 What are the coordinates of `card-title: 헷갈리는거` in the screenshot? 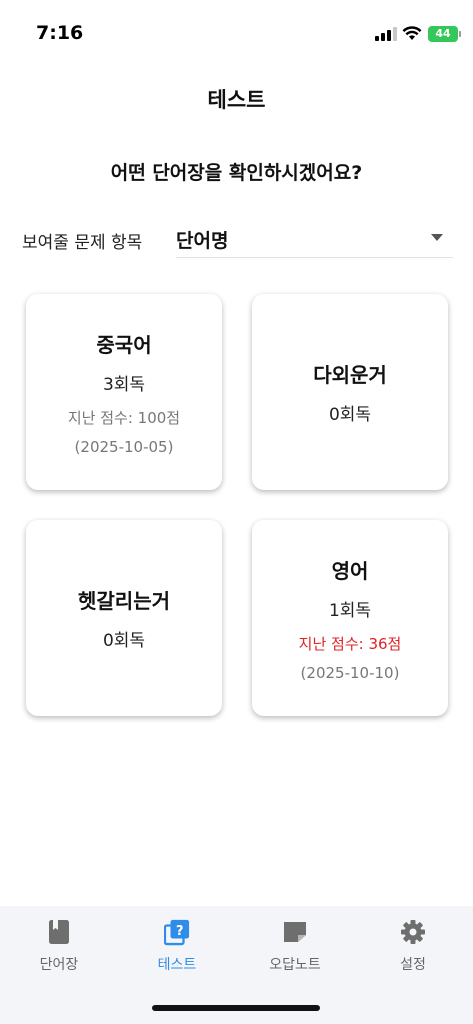 It's located at (124, 601).